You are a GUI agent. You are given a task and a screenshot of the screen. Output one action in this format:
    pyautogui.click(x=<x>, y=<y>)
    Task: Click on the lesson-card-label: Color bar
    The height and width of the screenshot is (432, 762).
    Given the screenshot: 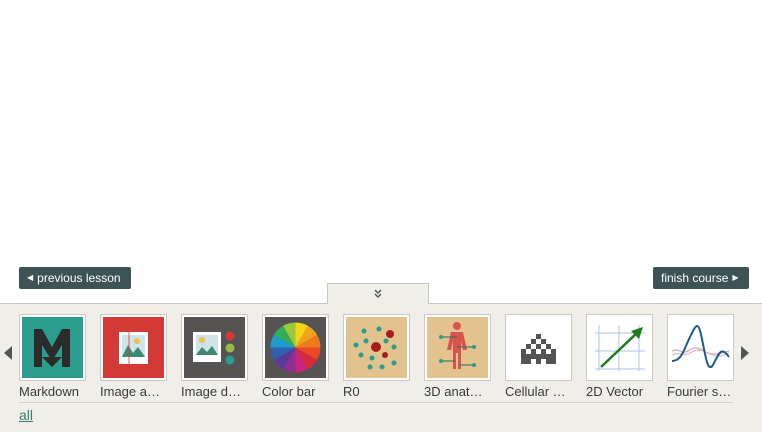 What is the action you would take?
    pyautogui.click(x=289, y=391)
    